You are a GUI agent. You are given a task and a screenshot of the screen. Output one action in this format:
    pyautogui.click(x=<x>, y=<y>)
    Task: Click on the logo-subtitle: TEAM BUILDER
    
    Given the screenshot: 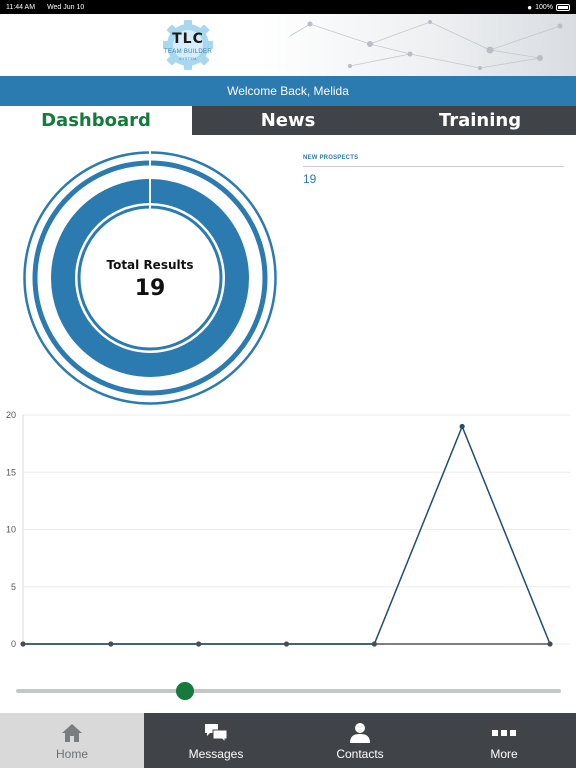 What is the action you would take?
    pyautogui.click(x=188, y=52)
    